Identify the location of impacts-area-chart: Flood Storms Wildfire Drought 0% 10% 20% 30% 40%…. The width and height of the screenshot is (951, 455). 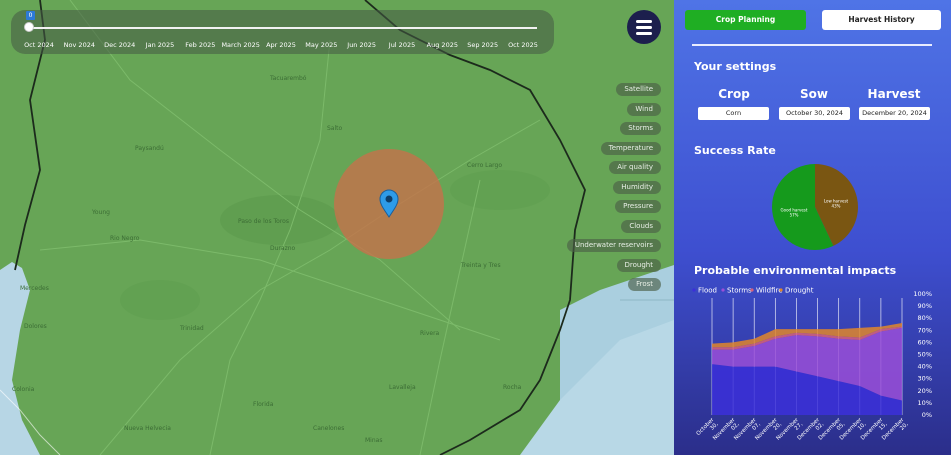
(812, 366).